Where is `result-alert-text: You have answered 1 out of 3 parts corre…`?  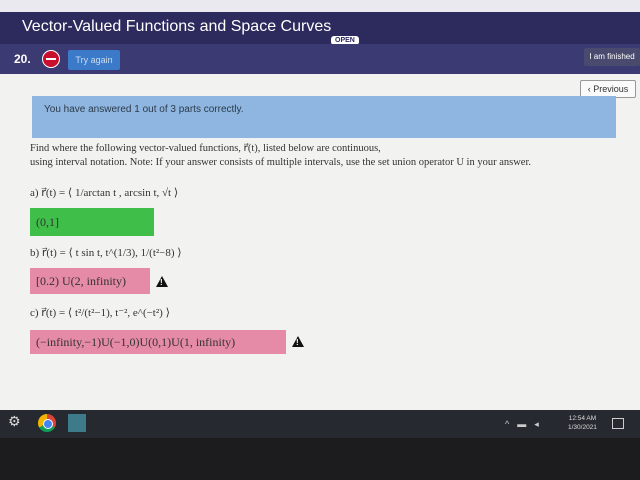 result-alert-text: You have answered 1 out of 3 parts corre… is located at coordinates (144, 109).